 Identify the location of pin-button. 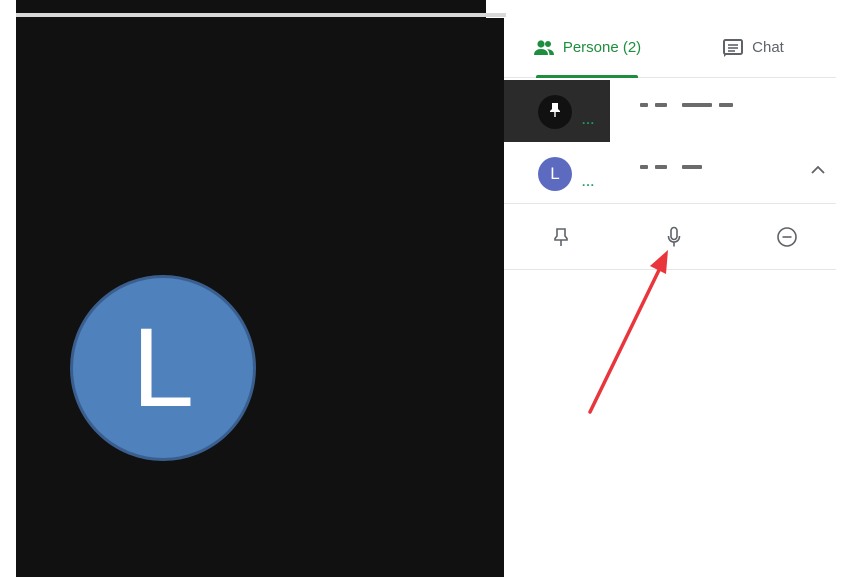
(561, 239).